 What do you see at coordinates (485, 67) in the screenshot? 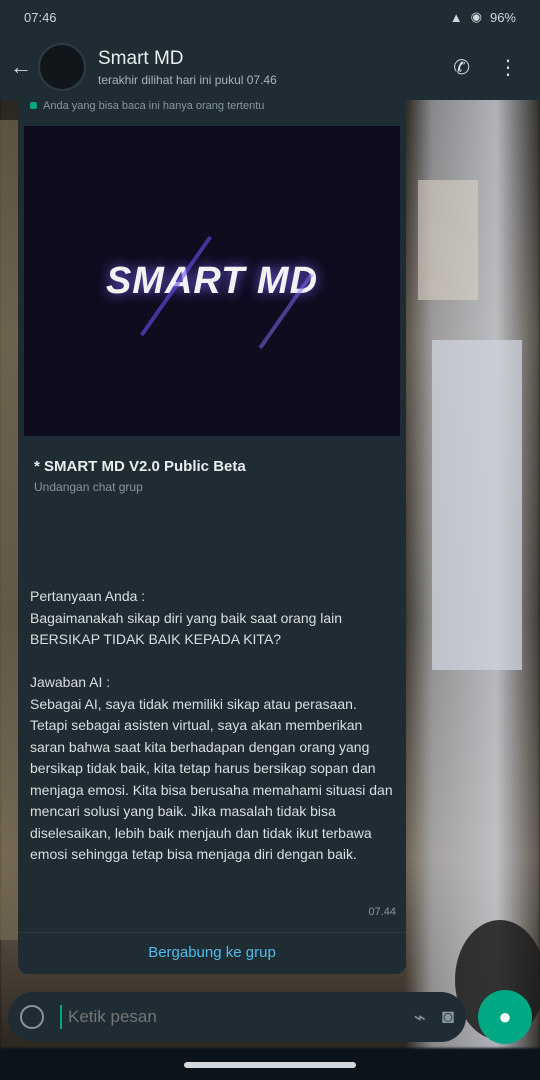
I see `header-actions: ✆ ⋮` at bounding box center [485, 67].